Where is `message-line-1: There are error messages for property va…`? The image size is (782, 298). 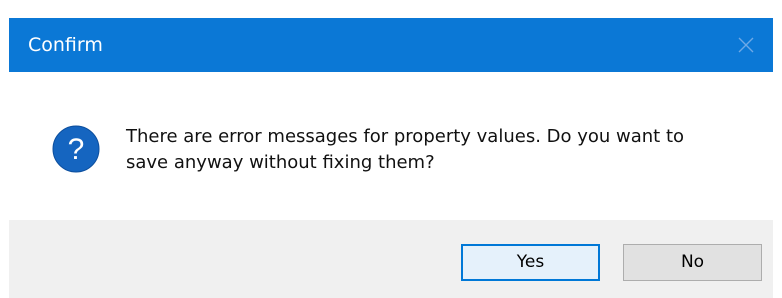 message-line-1: There are error messages for property va… is located at coordinates (405, 136).